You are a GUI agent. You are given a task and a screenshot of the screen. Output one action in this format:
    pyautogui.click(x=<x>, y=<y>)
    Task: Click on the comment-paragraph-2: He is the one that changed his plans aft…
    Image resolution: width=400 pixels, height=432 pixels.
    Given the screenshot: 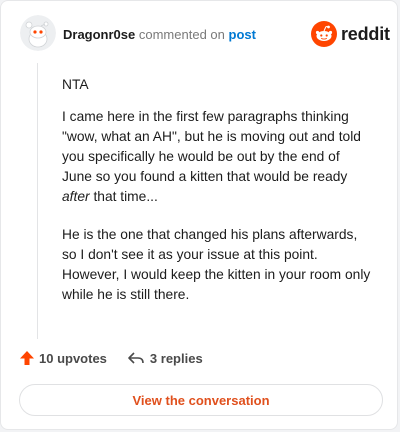 What is the action you would take?
    pyautogui.click(x=216, y=264)
    